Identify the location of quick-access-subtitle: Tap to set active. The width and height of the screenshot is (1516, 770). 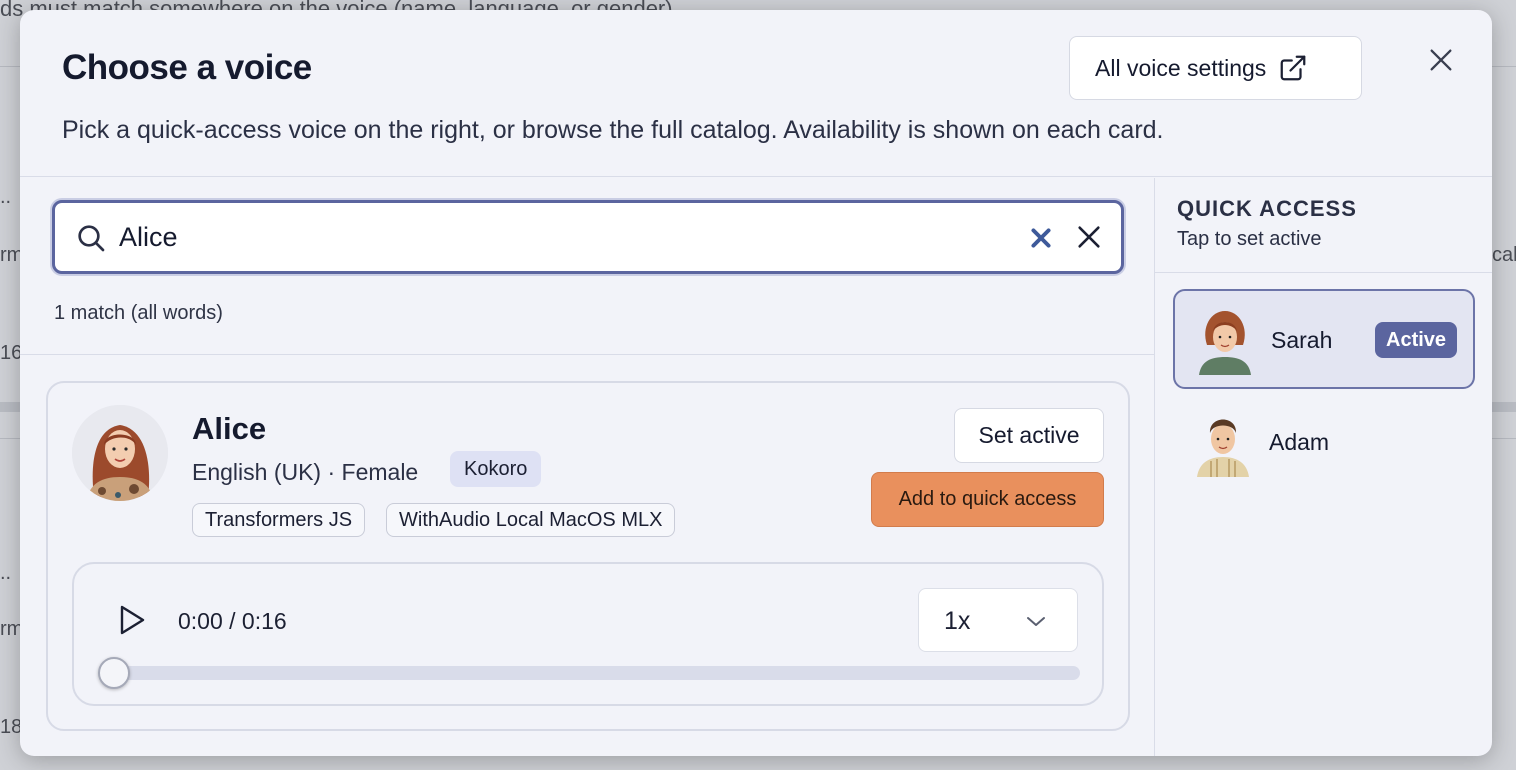
(1249, 239).